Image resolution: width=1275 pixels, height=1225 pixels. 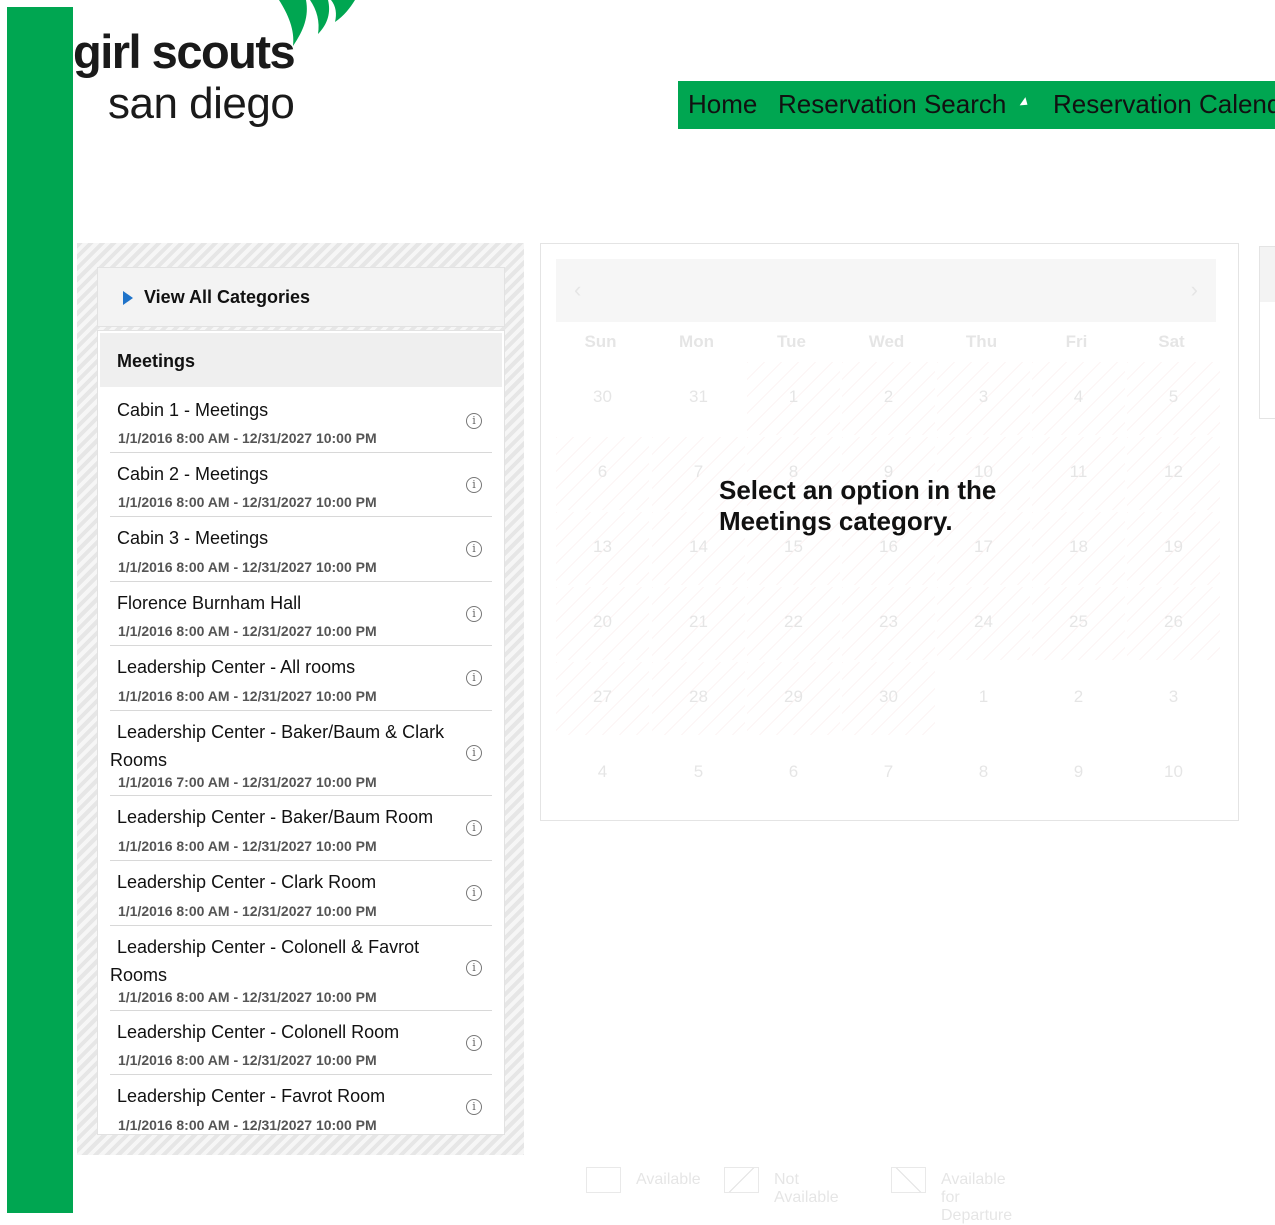 I want to click on weekday-header: Thu, so click(x=981, y=341).